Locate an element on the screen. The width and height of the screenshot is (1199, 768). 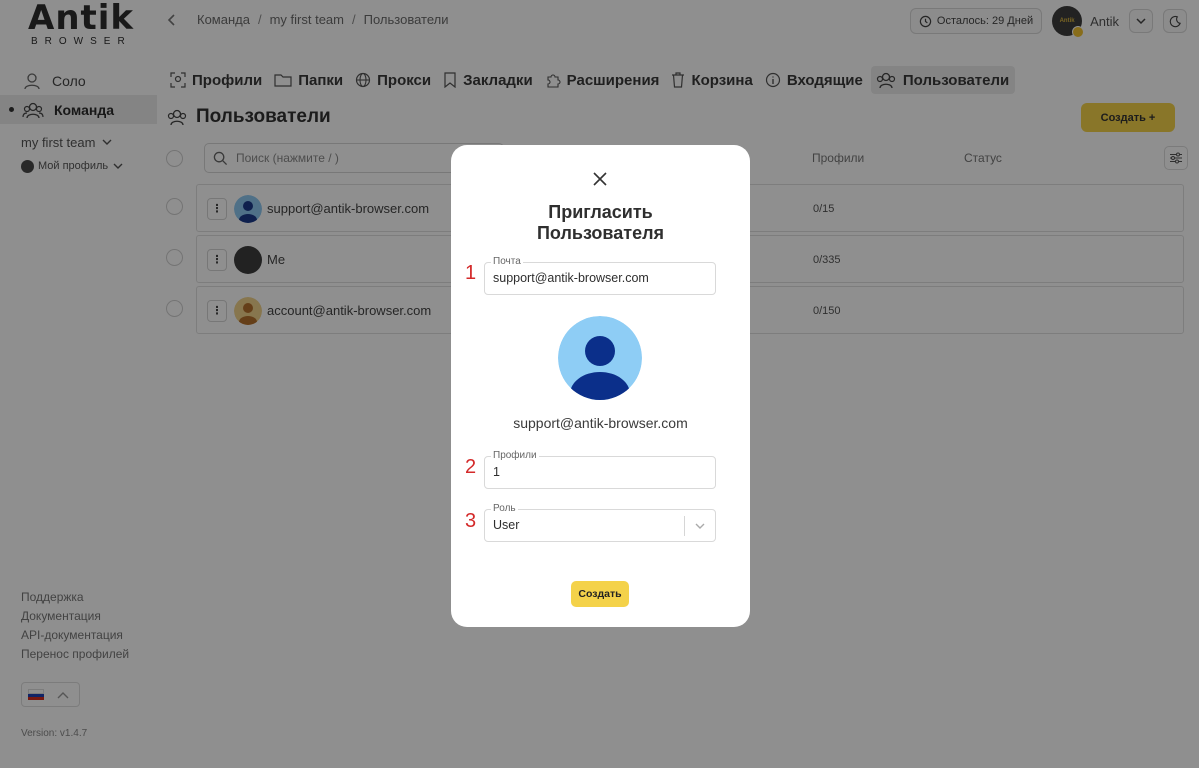
role-select-value: User is located at coordinates (506, 525).